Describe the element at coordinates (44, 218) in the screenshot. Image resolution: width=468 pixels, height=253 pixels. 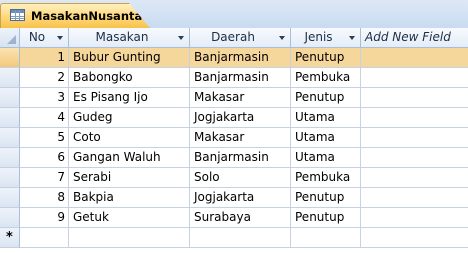
I see `cell-no: 9` at that location.